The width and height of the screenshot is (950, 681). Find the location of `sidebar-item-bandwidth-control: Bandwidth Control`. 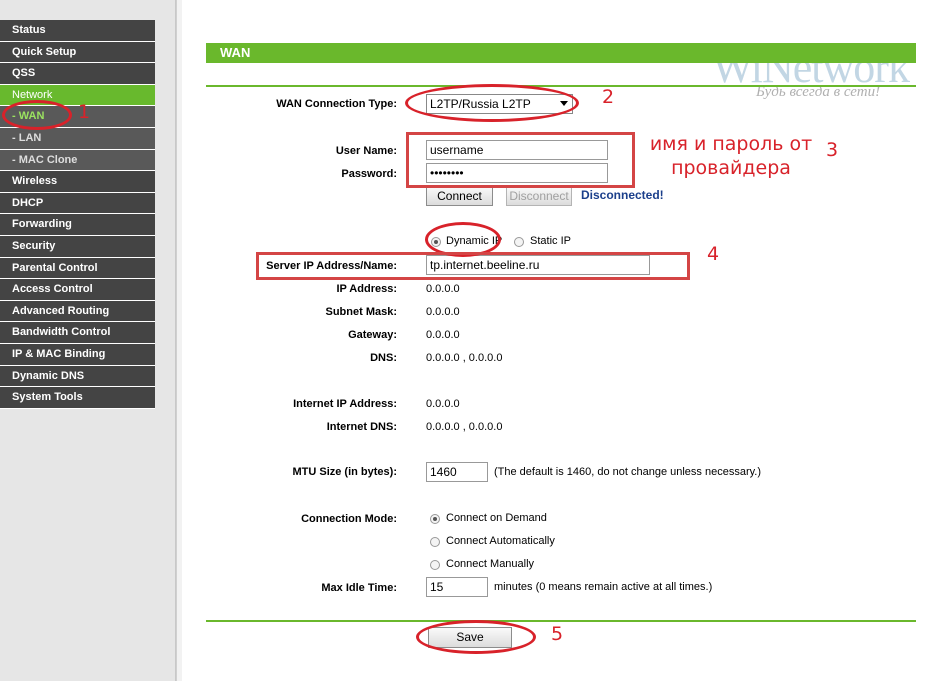

sidebar-item-bandwidth-control: Bandwidth Control is located at coordinates (77, 333).